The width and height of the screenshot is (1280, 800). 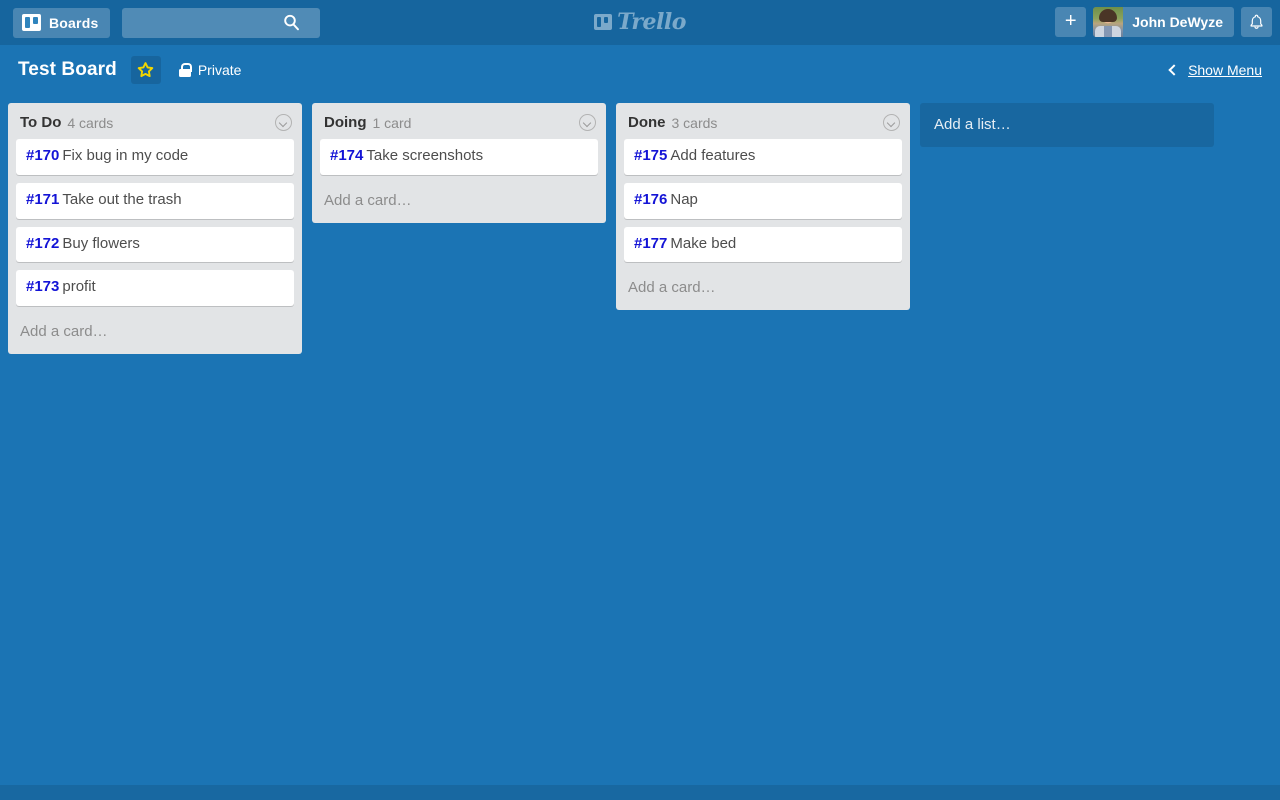 I want to click on bell-icon, so click(x=1256, y=21).